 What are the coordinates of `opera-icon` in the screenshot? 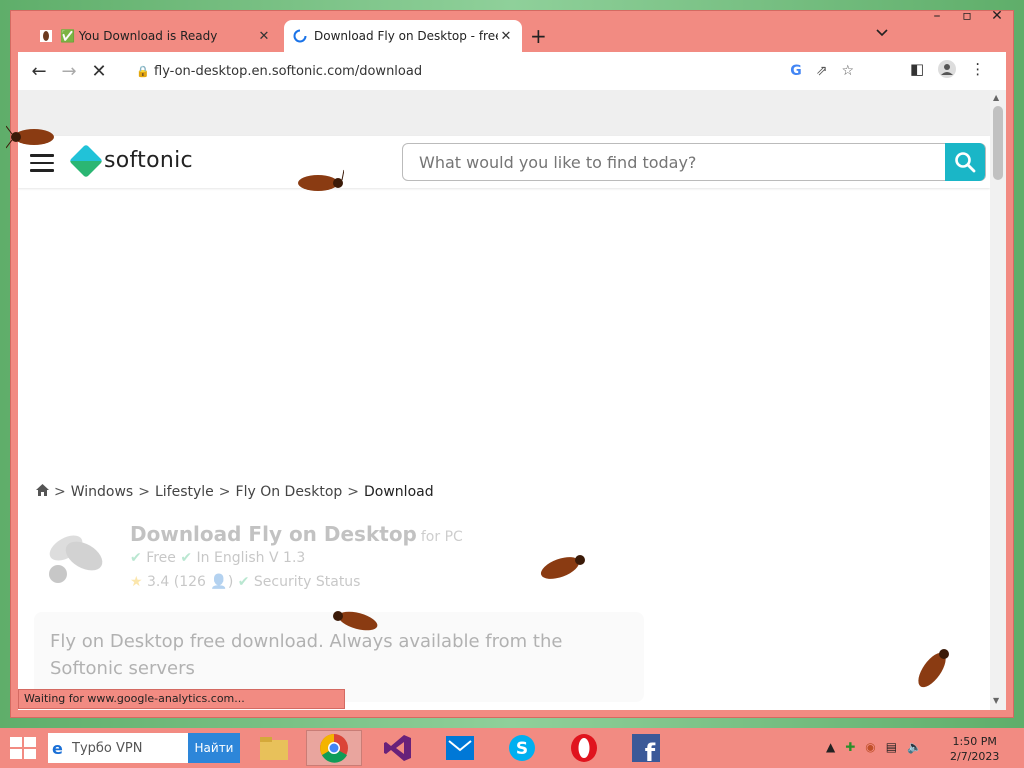 It's located at (584, 748).